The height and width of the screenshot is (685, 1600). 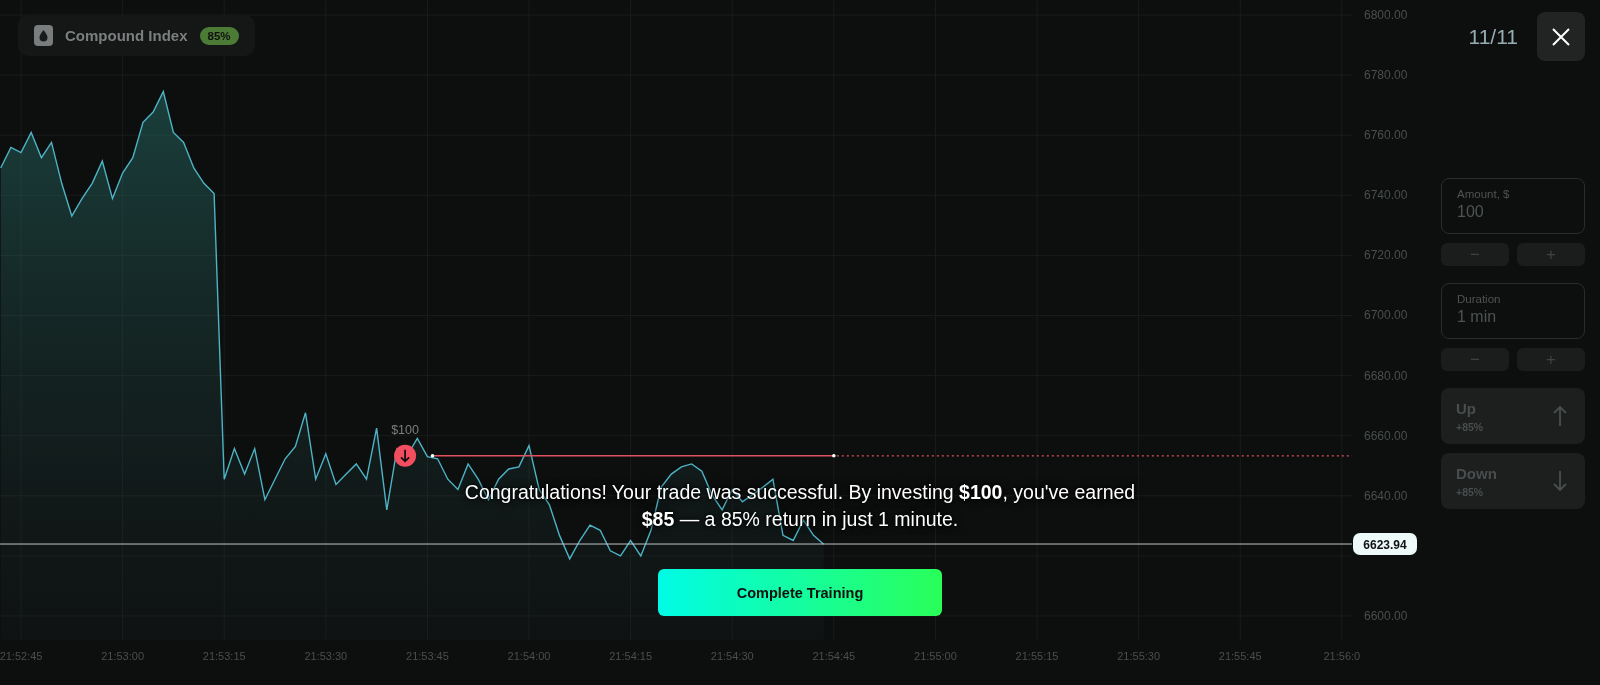 I want to click on axis-label: 21:55:45, so click(x=1240, y=656).